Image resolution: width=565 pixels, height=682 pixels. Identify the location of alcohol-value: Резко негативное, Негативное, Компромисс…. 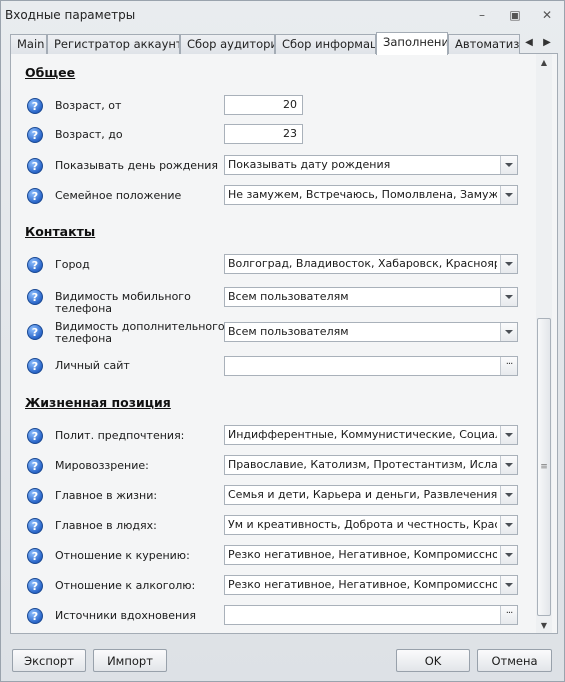
(362, 584).